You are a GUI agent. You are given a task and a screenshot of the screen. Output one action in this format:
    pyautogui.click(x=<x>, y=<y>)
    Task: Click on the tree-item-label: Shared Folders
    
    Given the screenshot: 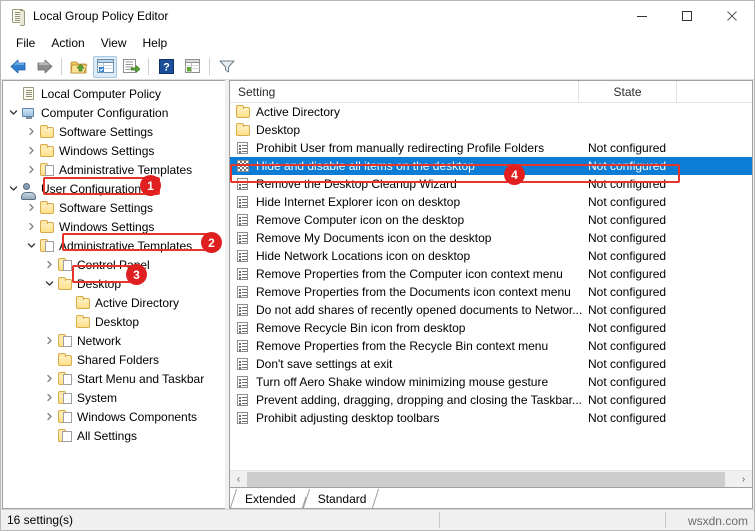 What is the action you would take?
    pyautogui.click(x=118, y=359)
    